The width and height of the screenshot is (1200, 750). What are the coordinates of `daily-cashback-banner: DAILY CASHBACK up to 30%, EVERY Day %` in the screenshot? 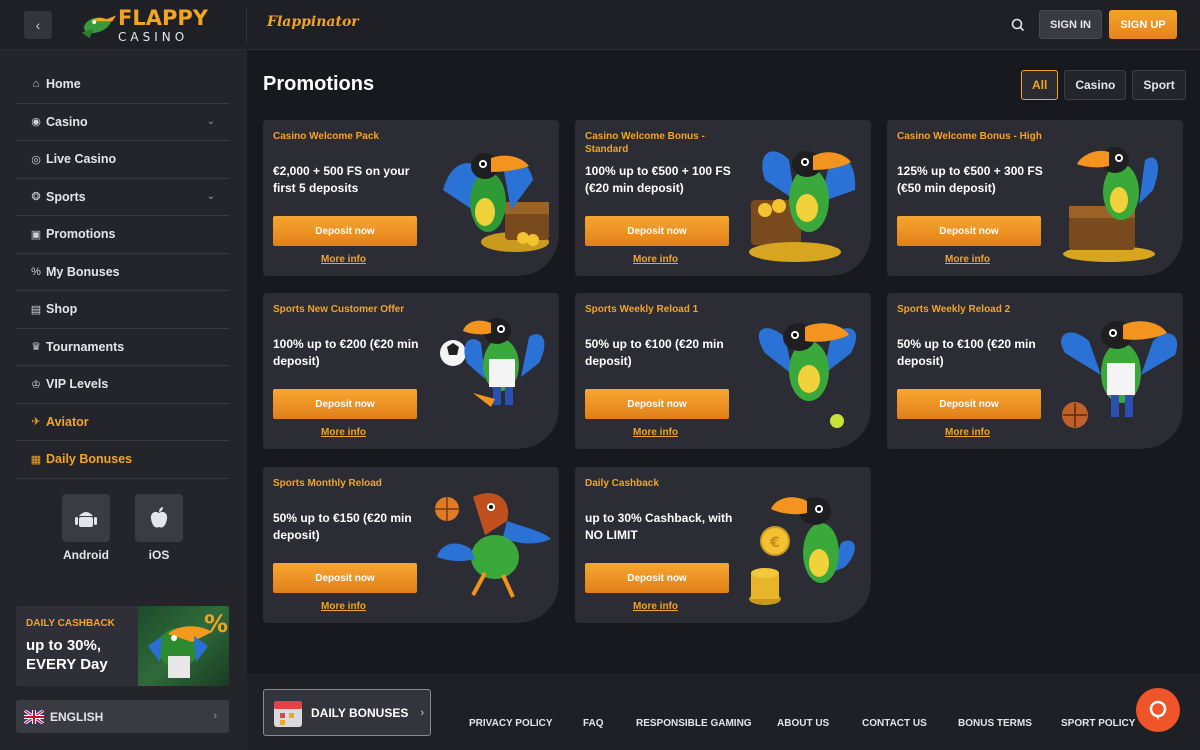 It's located at (122, 646).